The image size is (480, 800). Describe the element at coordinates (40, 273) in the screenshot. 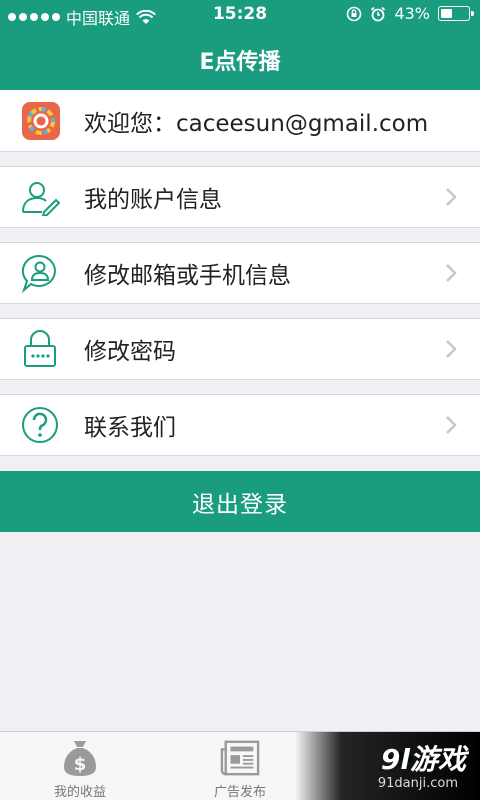

I see `chat-user-icon` at that location.